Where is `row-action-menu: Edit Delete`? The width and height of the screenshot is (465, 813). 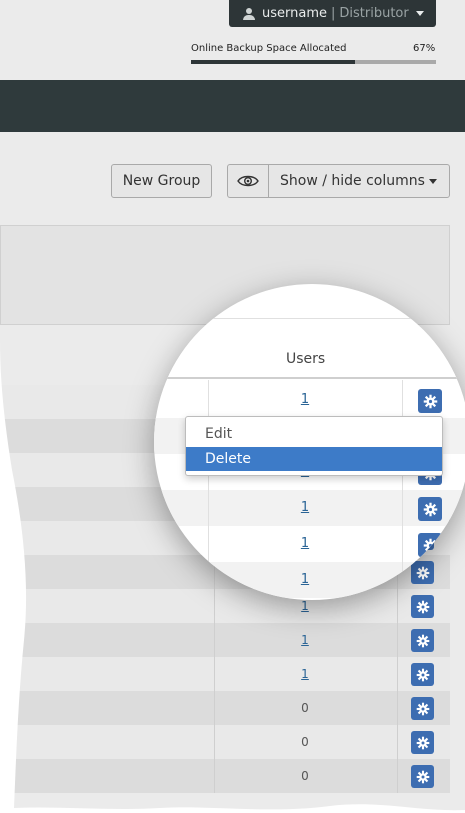 row-action-menu: Edit Delete is located at coordinates (314, 446).